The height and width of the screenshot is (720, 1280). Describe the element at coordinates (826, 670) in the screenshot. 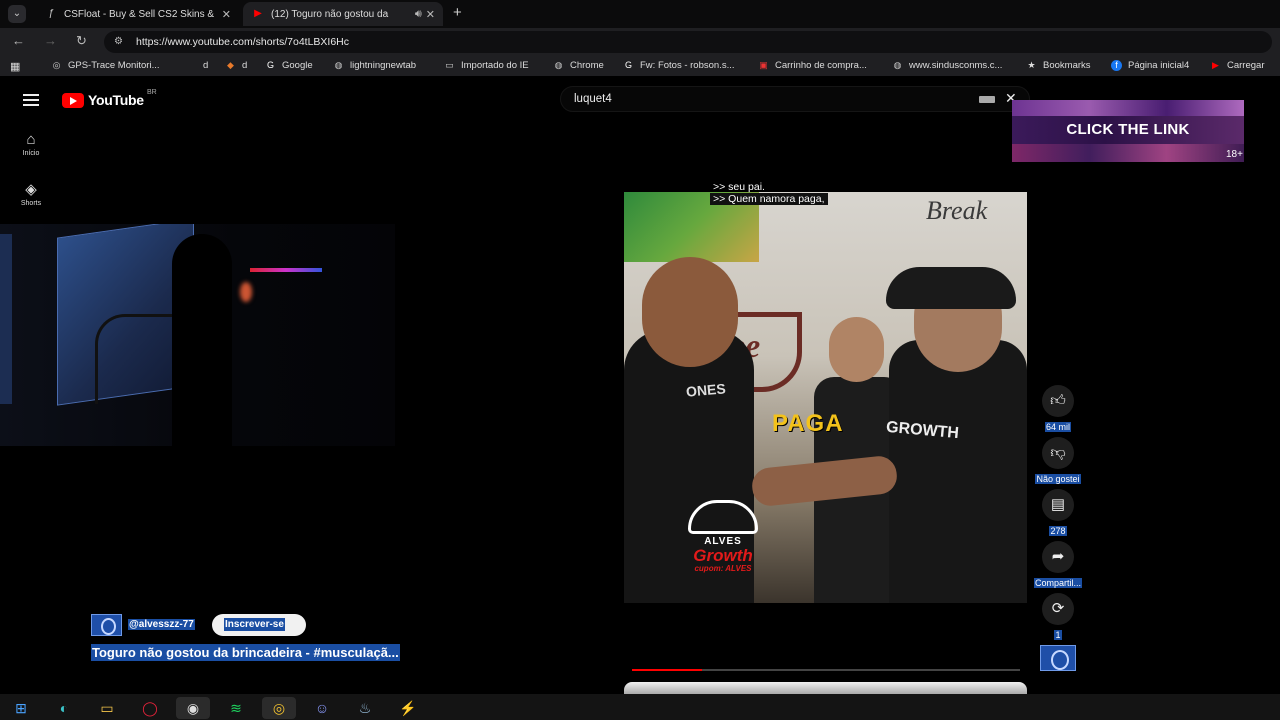

I see `progress-bar` at that location.